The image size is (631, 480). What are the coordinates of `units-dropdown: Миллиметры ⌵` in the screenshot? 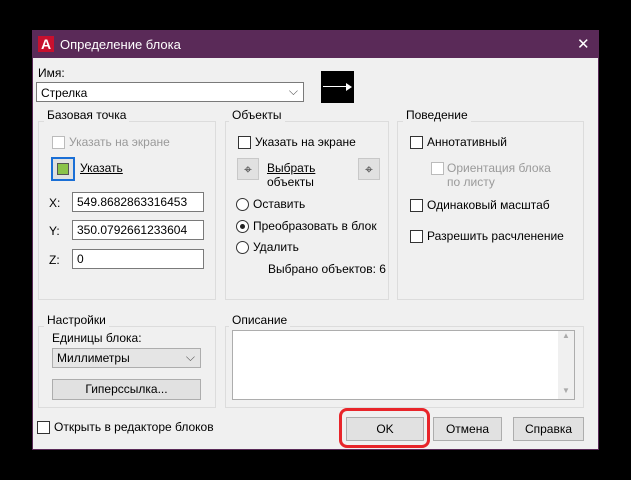 It's located at (126, 358).